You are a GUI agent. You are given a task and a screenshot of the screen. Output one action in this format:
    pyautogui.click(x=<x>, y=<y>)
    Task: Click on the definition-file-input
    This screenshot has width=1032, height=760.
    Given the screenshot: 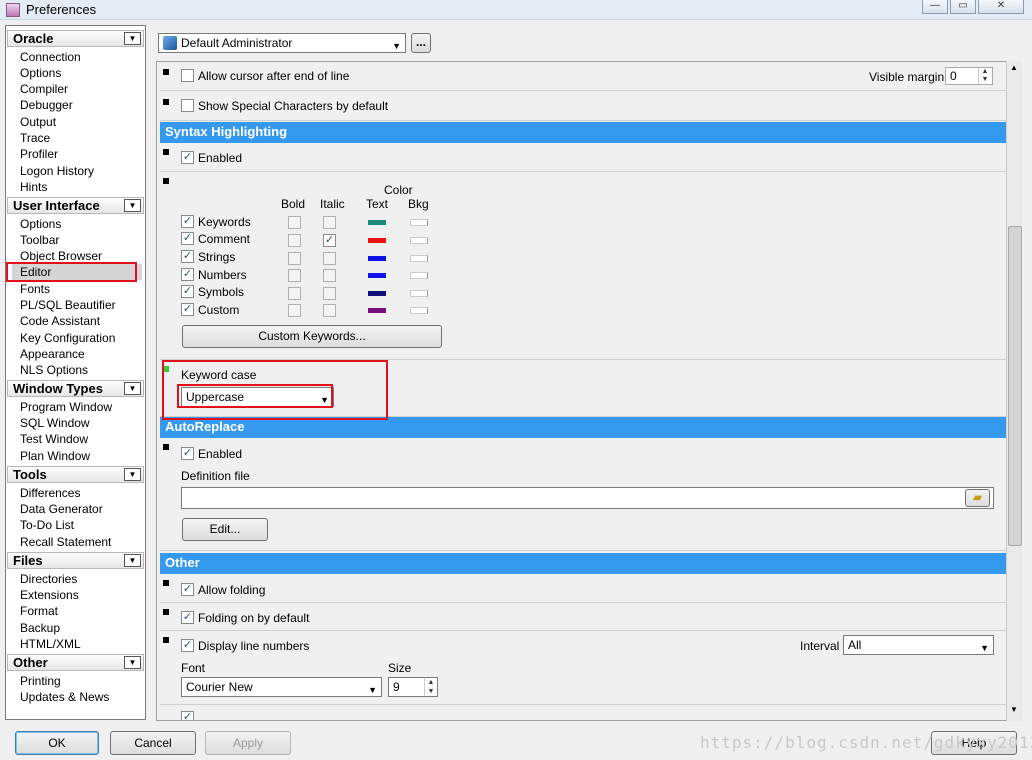 What is the action you would take?
    pyautogui.click(x=587, y=498)
    